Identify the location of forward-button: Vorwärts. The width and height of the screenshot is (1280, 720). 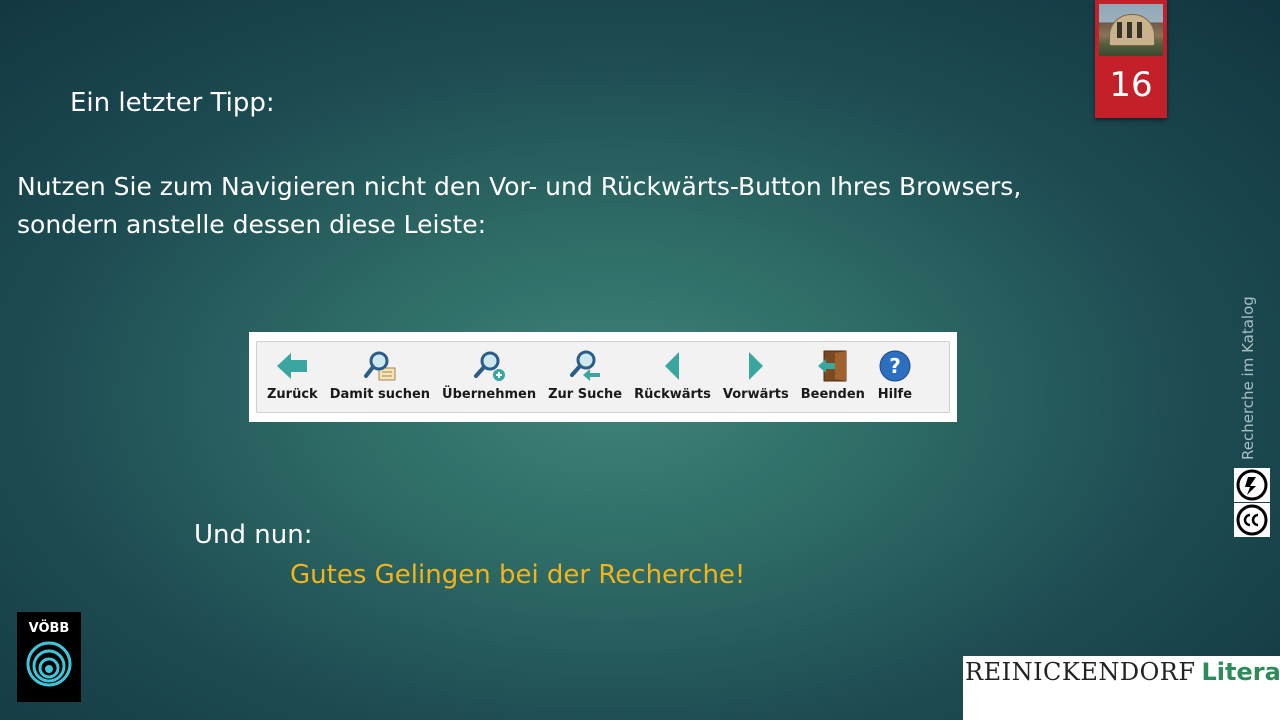
(756, 375).